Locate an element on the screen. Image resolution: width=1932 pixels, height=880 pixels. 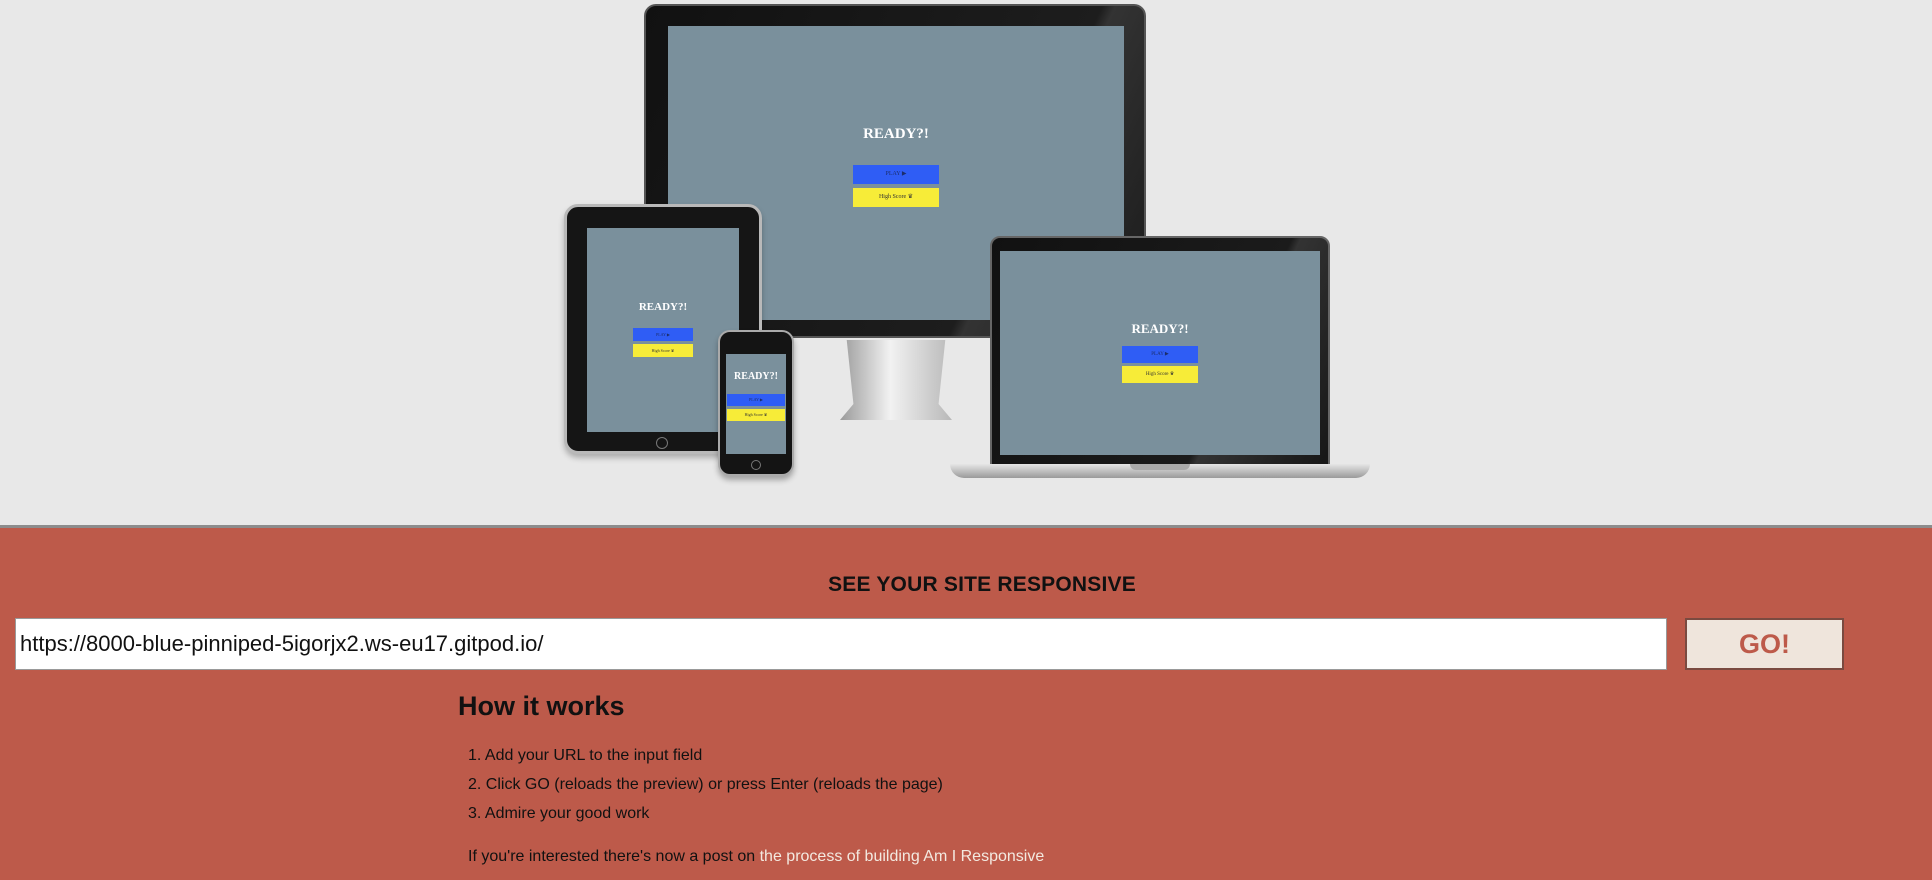
phone-screen: READY?! PLAY ▶ High Score ♛ is located at coordinates (756, 404).